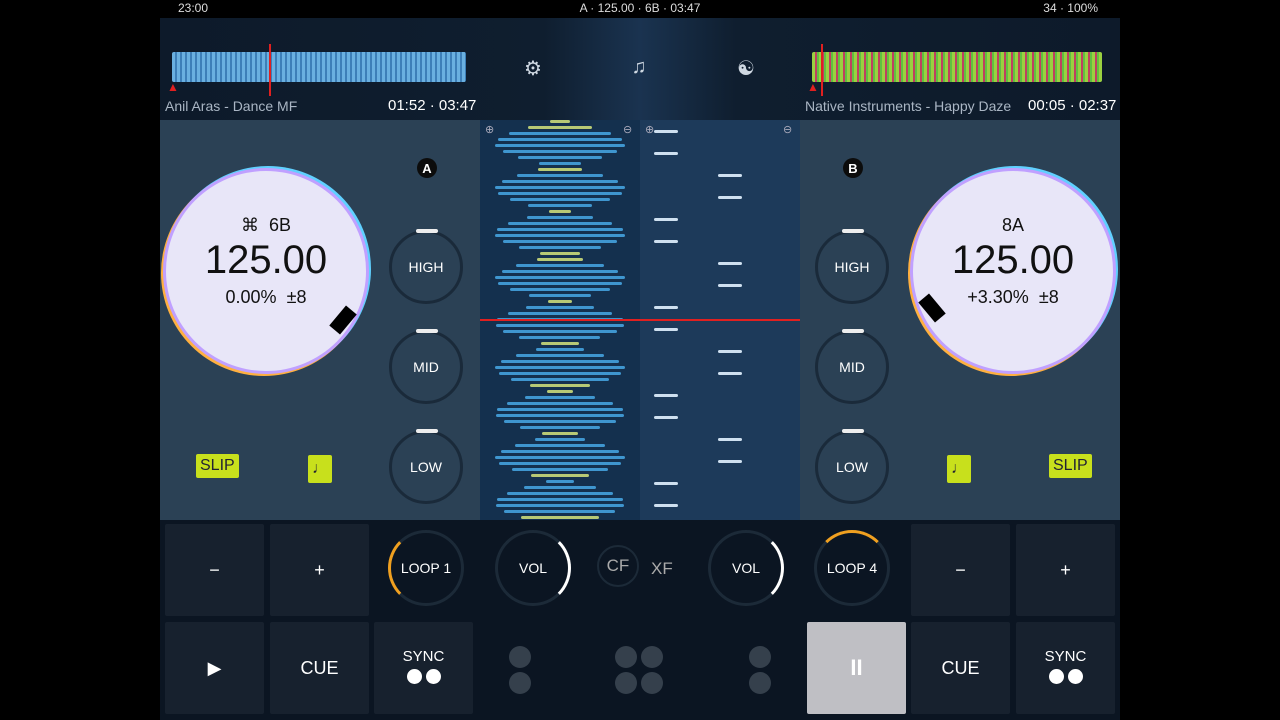 The width and height of the screenshot is (1280, 720). What do you see at coordinates (1065, 668) in the screenshot?
I see `deck-b-sync-button: SYNC` at bounding box center [1065, 668].